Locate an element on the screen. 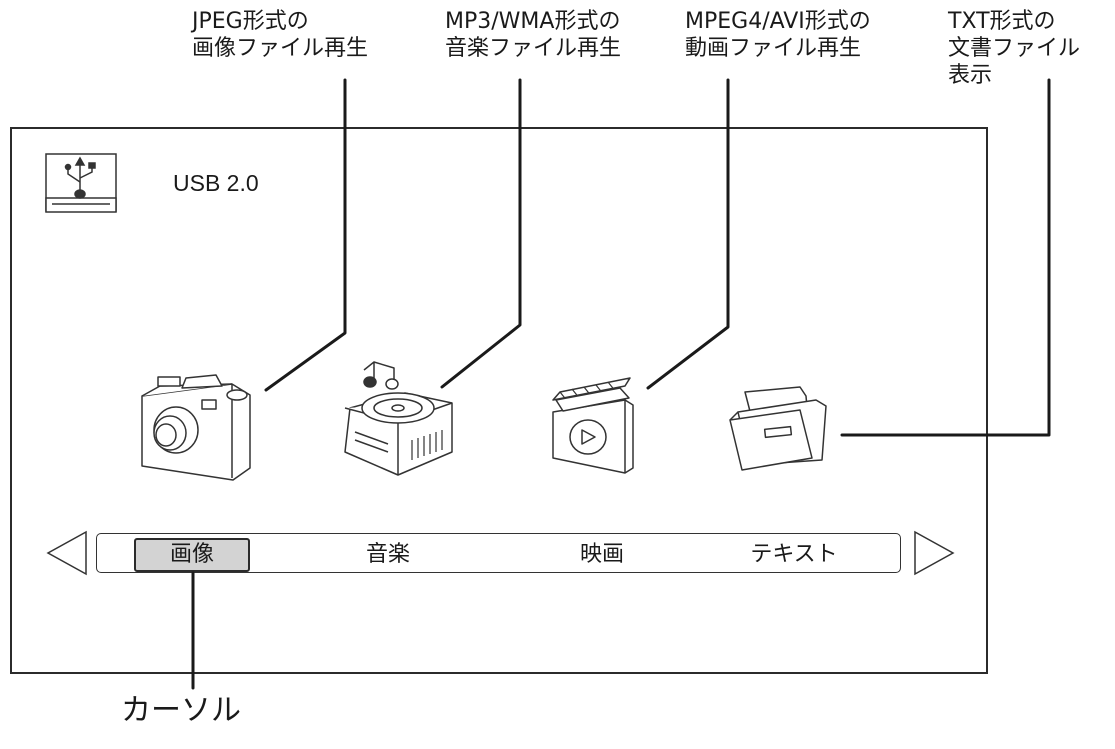 The image size is (1115, 749). triangle-right-icon is located at coordinates (934, 553).